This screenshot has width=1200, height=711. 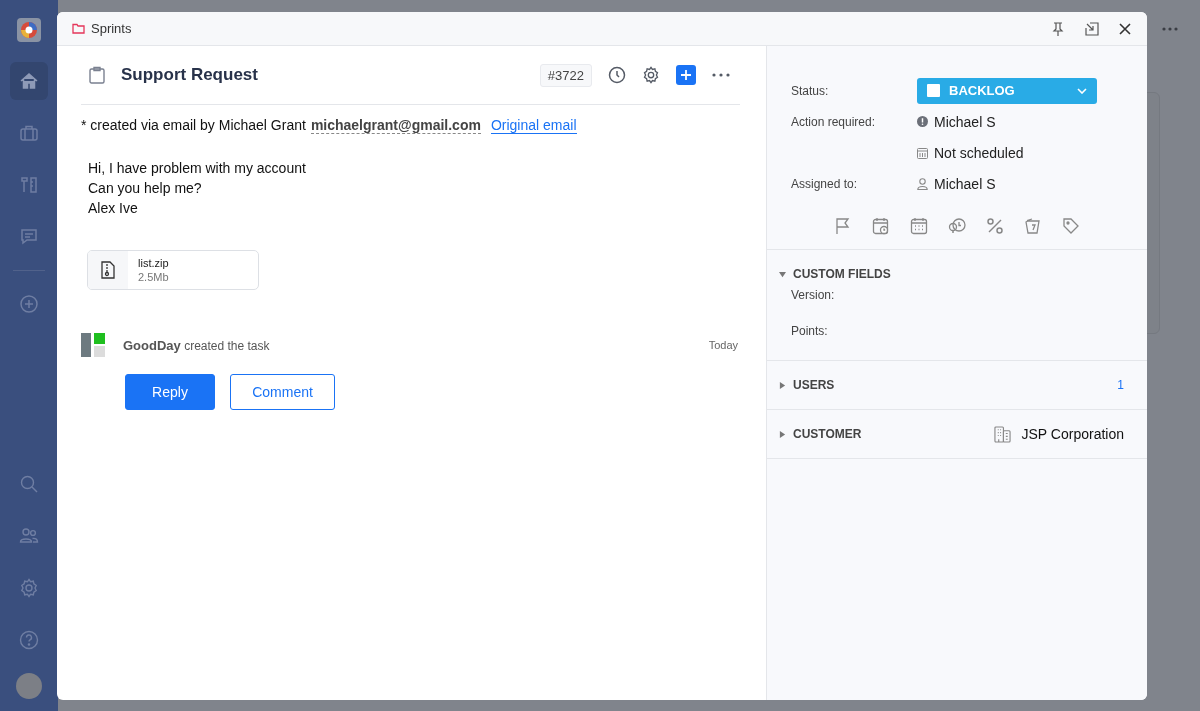 What do you see at coordinates (78, 28) in the screenshot?
I see `folder-icon` at bounding box center [78, 28].